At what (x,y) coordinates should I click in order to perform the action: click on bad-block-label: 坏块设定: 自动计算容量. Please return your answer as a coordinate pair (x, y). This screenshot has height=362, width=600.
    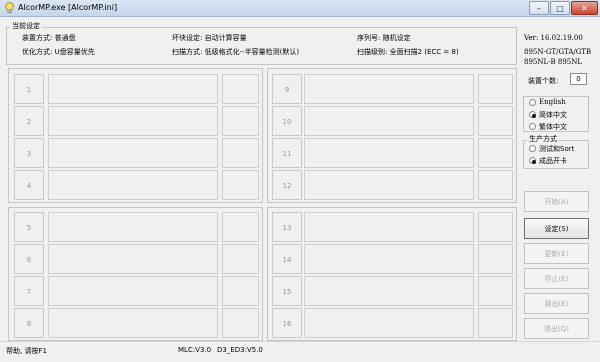
    Looking at the image, I should click on (209, 38).